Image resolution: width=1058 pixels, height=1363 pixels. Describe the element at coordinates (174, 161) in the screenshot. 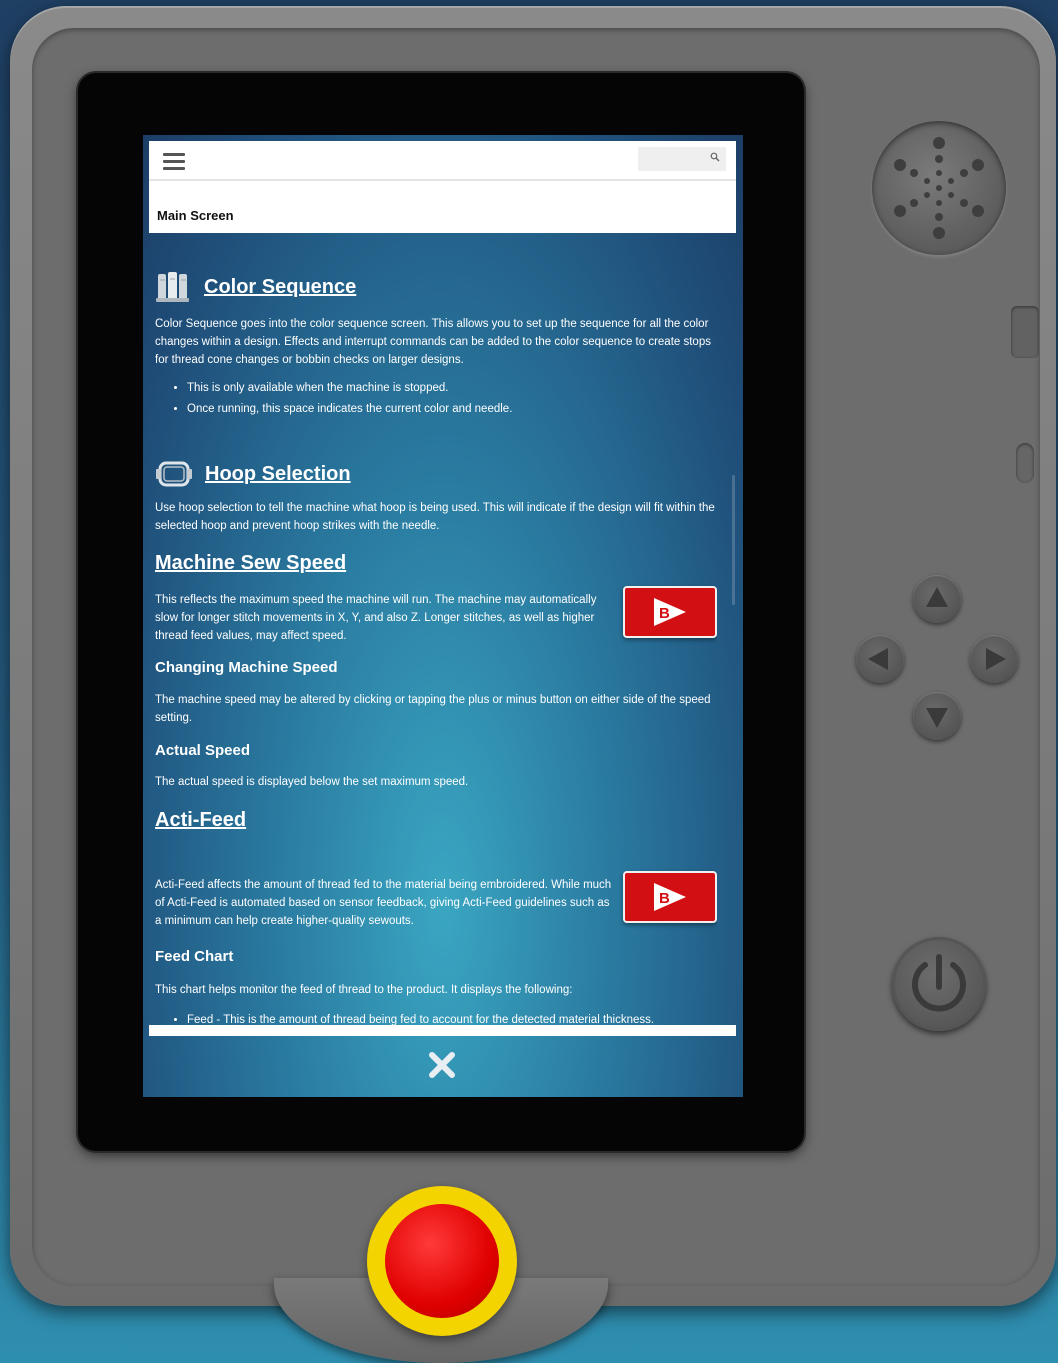

I see `hamburger-menu-icon` at that location.